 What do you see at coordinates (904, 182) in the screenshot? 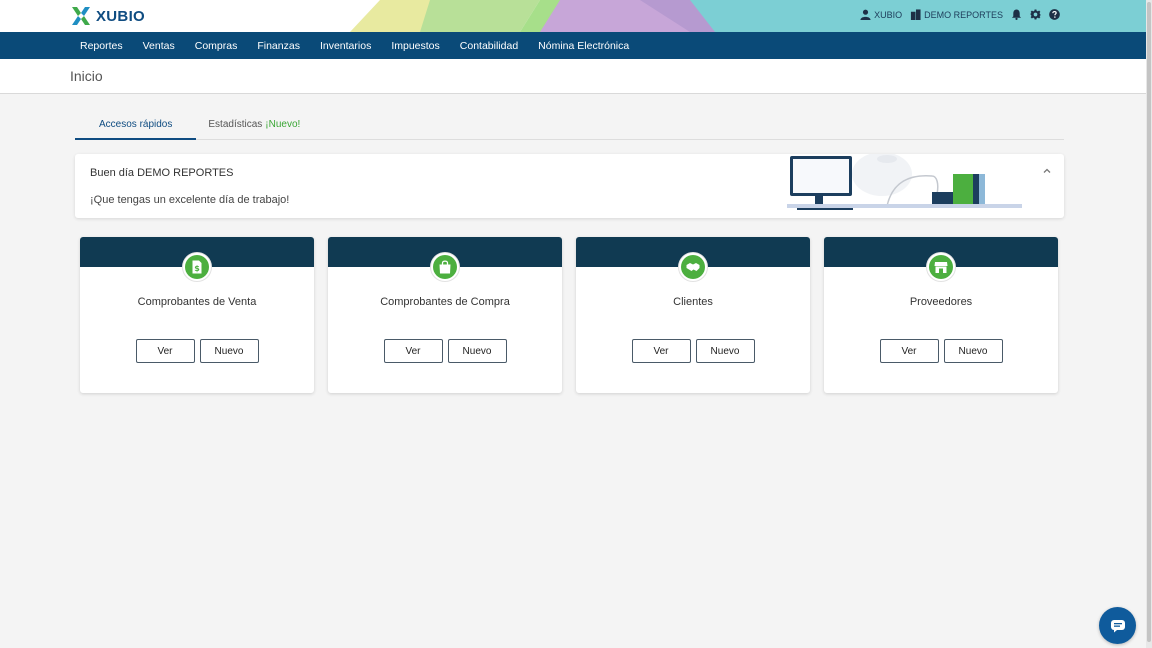
I see `office-illustration` at bounding box center [904, 182].